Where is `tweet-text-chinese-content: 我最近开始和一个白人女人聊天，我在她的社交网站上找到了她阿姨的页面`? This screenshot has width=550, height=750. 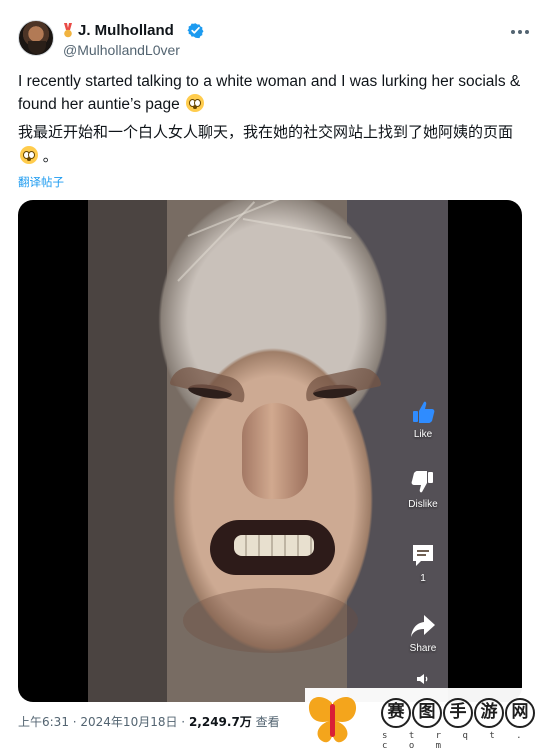
tweet-text-chinese-content: 我最近开始和一个白人女人聊天，我在她的社交网站上找到了她阿姨的页面 is located at coordinates (266, 132).